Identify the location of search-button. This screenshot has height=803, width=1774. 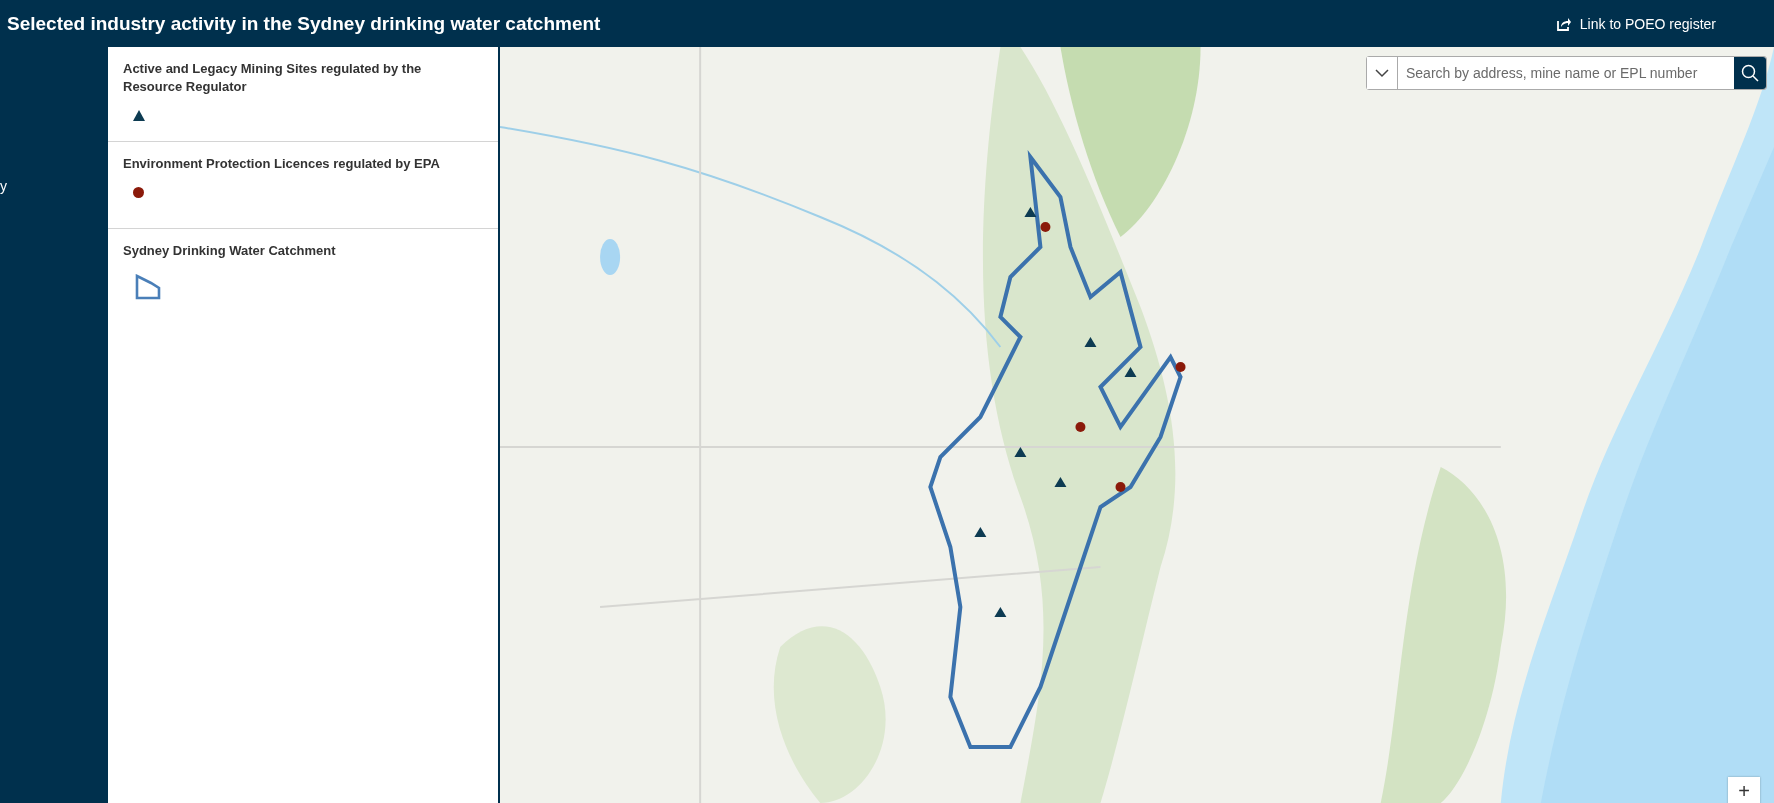
(1750, 73).